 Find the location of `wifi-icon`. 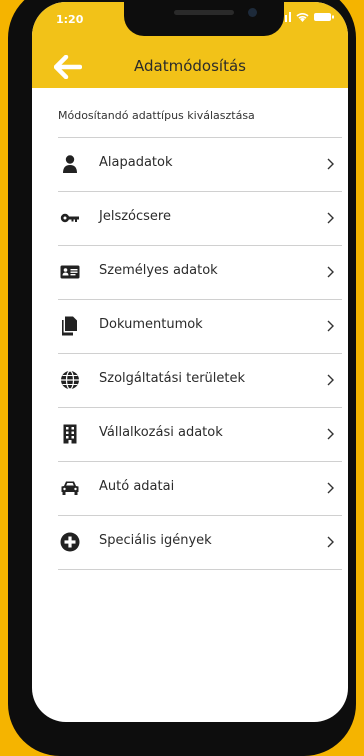

wifi-icon is located at coordinates (302, 17).